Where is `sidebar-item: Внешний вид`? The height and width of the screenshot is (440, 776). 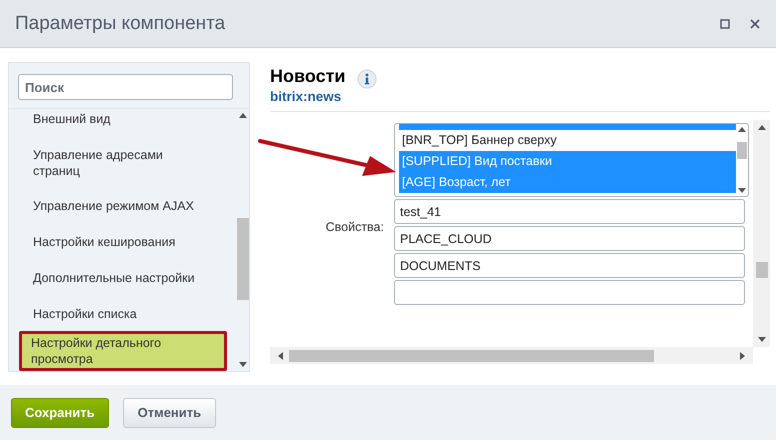 sidebar-item: Внешний вид is located at coordinates (123, 119).